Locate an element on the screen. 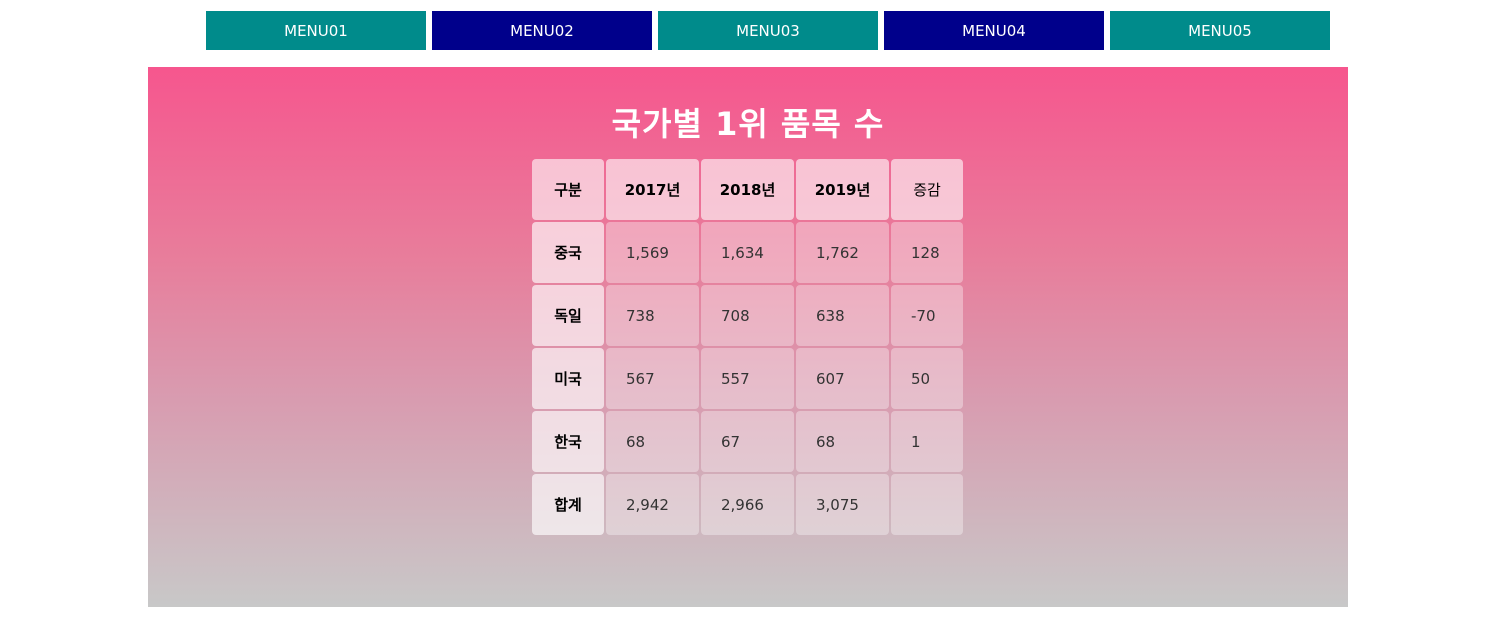 This screenshot has height=634, width=1493. row-label: 한국 is located at coordinates (568, 441).